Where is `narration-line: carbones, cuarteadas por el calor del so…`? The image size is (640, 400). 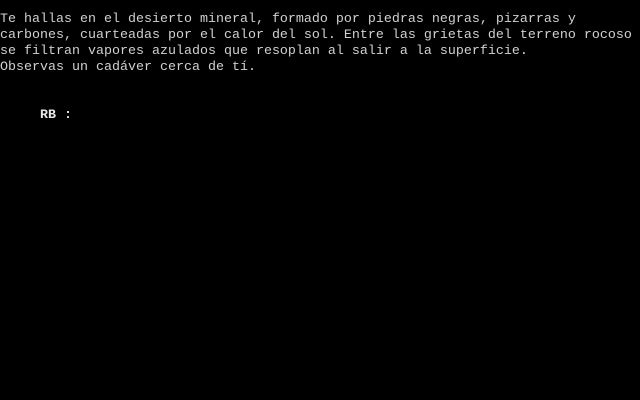 narration-line: carbones, cuarteadas por el calor del so… is located at coordinates (316, 35).